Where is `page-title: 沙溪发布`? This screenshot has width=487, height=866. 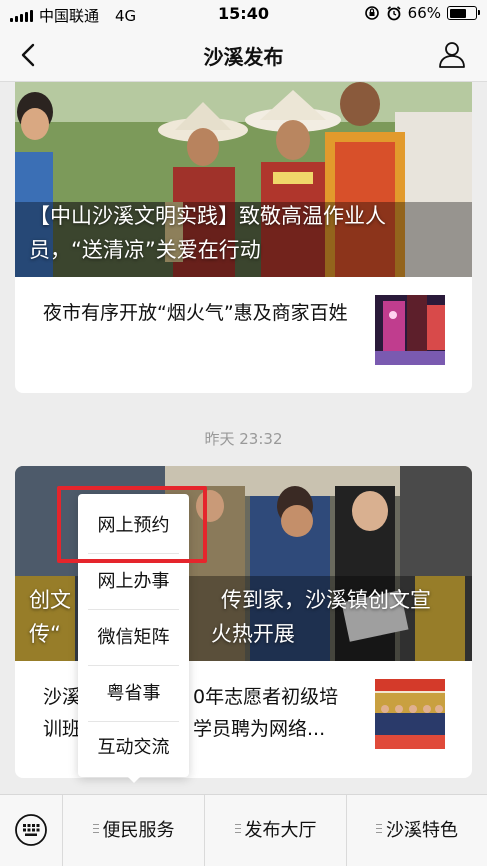
page-title: 沙溪发布 is located at coordinates (243, 57).